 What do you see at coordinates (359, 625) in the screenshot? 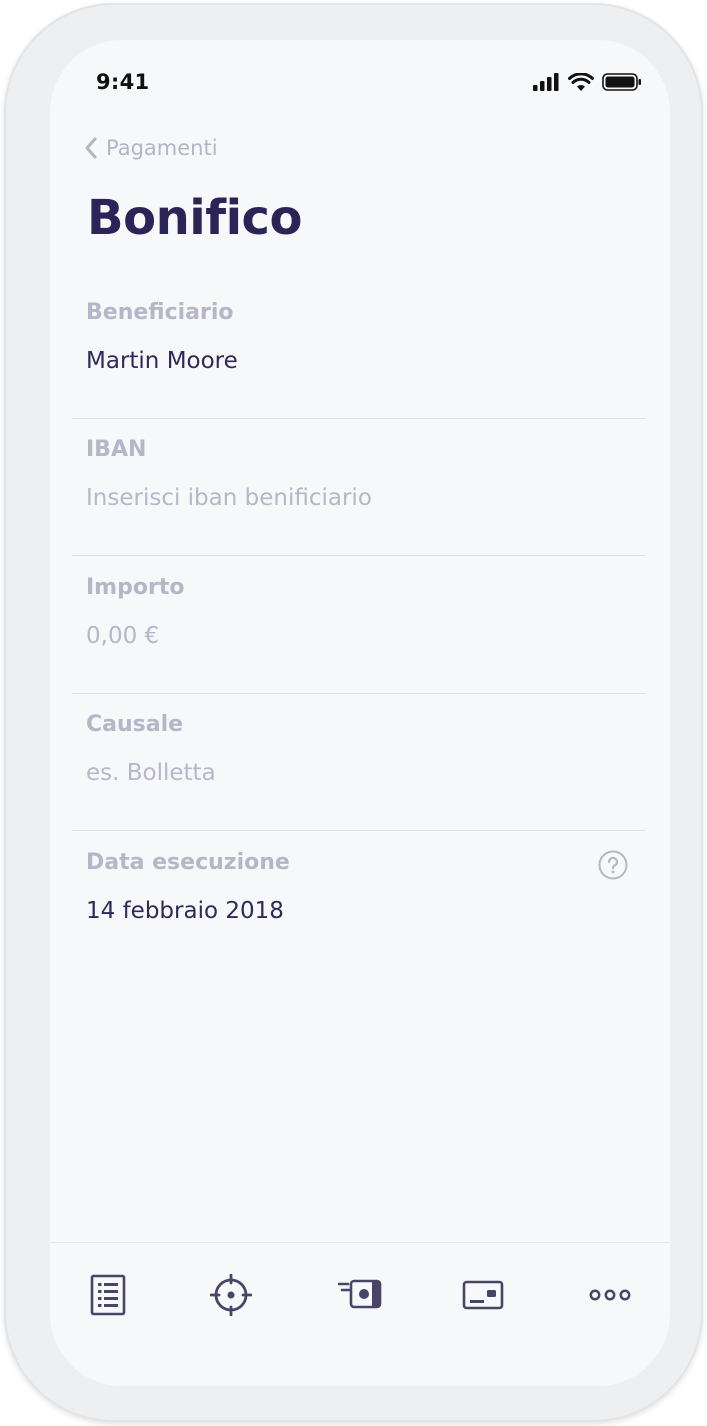
I see `amount-field: Importo 0,00 €` at bounding box center [359, 625].